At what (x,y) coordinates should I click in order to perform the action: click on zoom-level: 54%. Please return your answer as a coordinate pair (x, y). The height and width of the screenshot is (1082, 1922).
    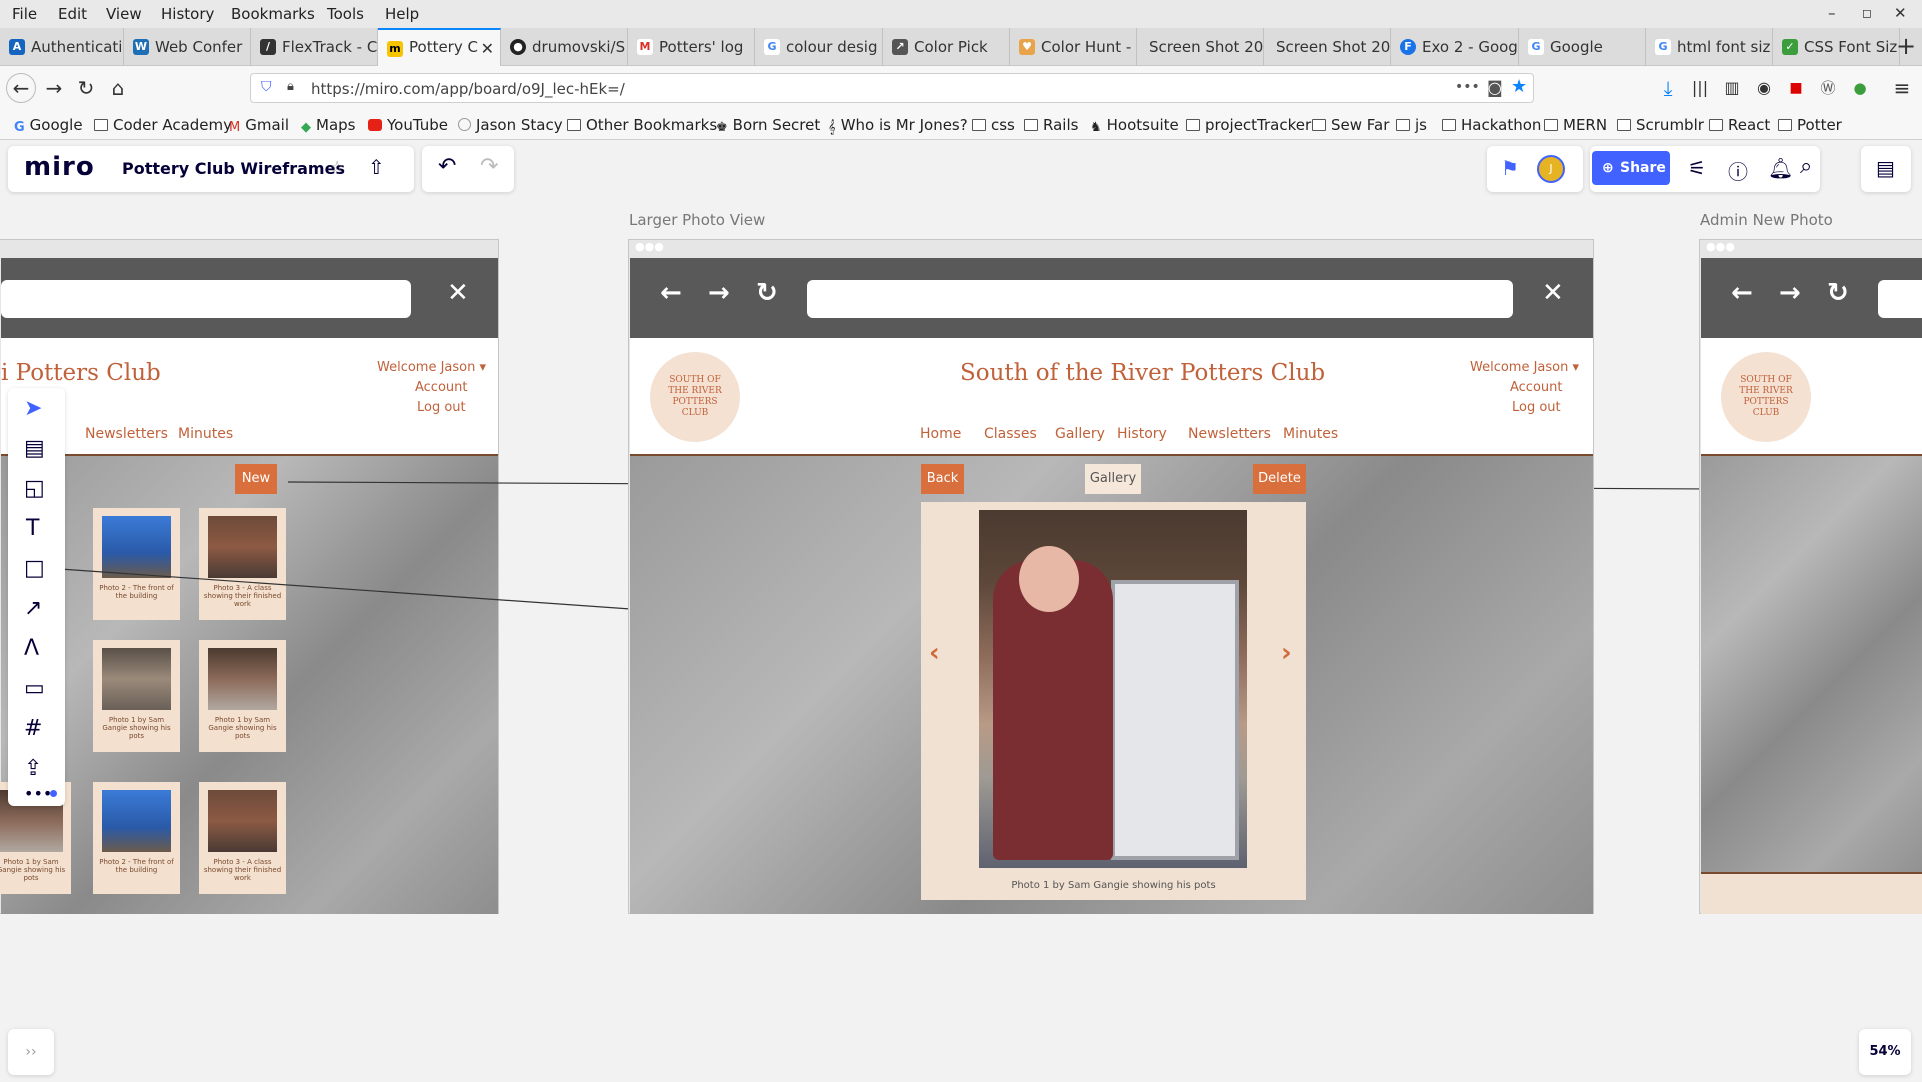
    Looking at the image, I should click on (1885, 1052).